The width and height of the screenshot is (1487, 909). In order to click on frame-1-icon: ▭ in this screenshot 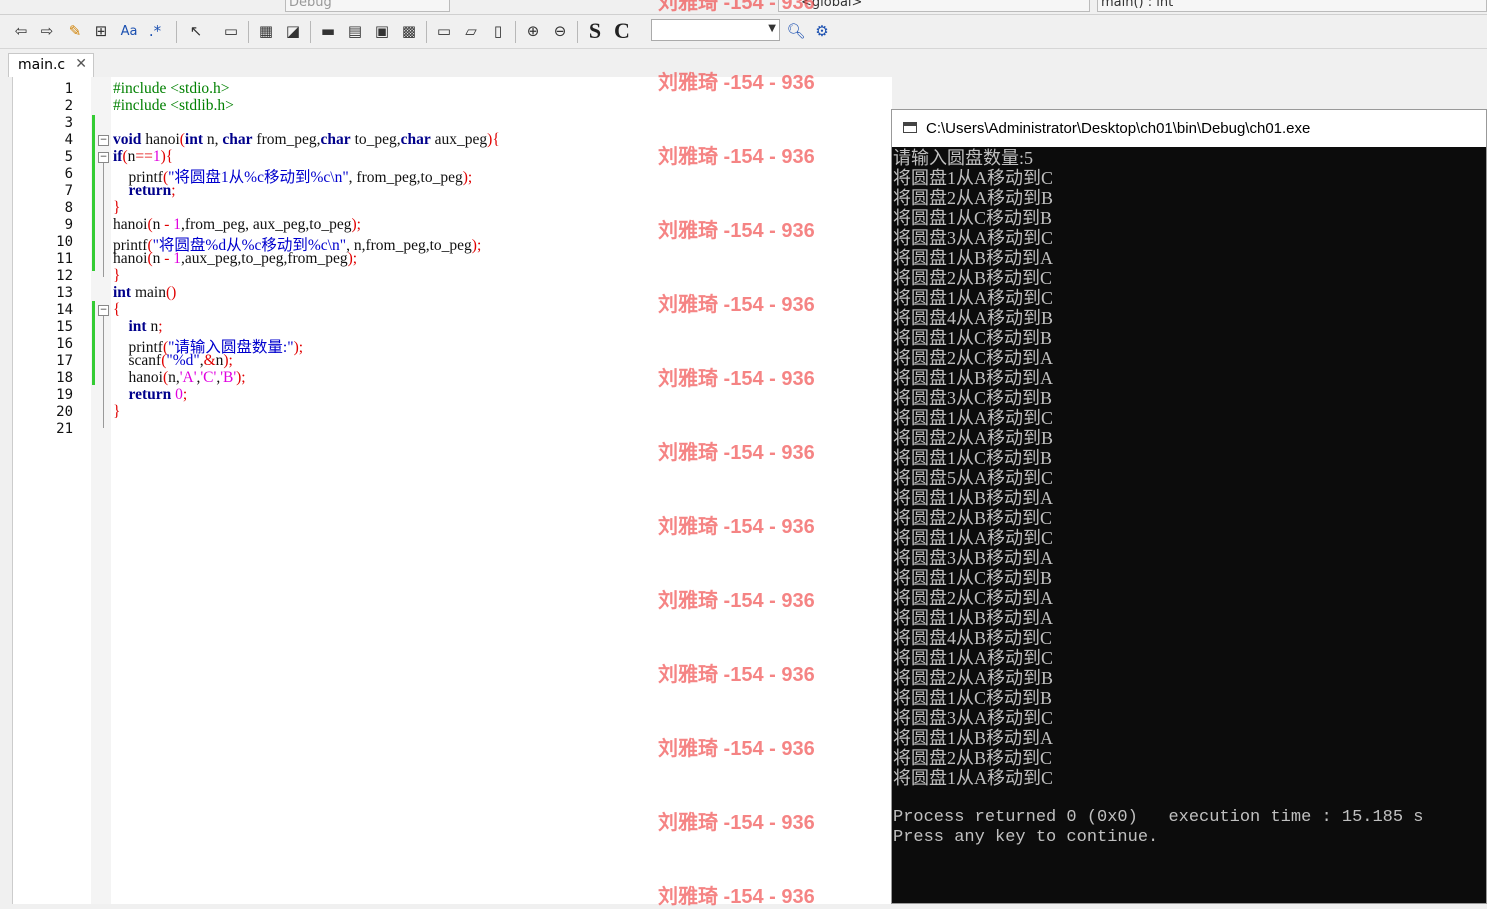, I will do `click(444, 31)`.